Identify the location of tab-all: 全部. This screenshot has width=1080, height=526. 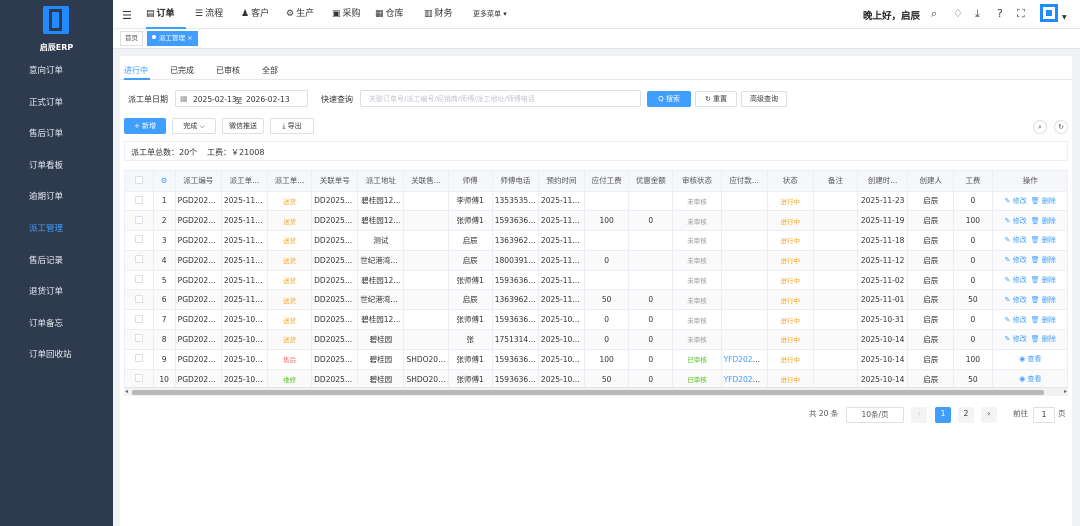
(270, 70).